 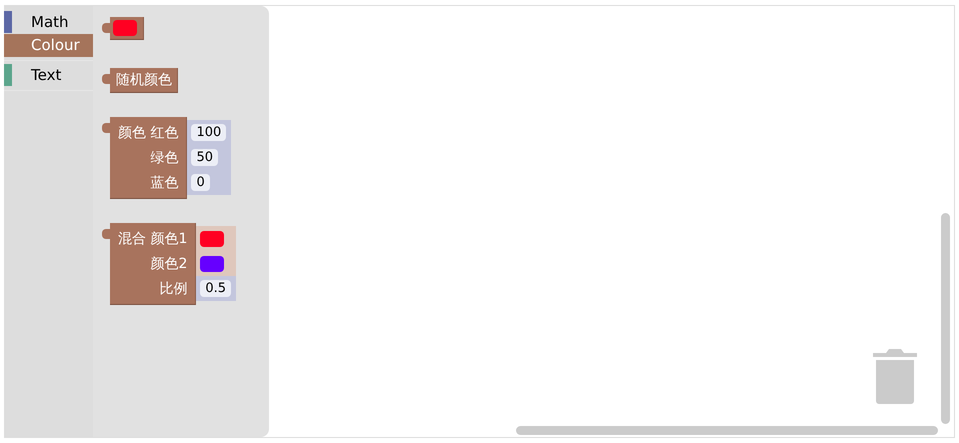 What do you see at coordinates (48, 75) in the screenshot?
I see `category-item: Text` at bounding box center [48, 75].